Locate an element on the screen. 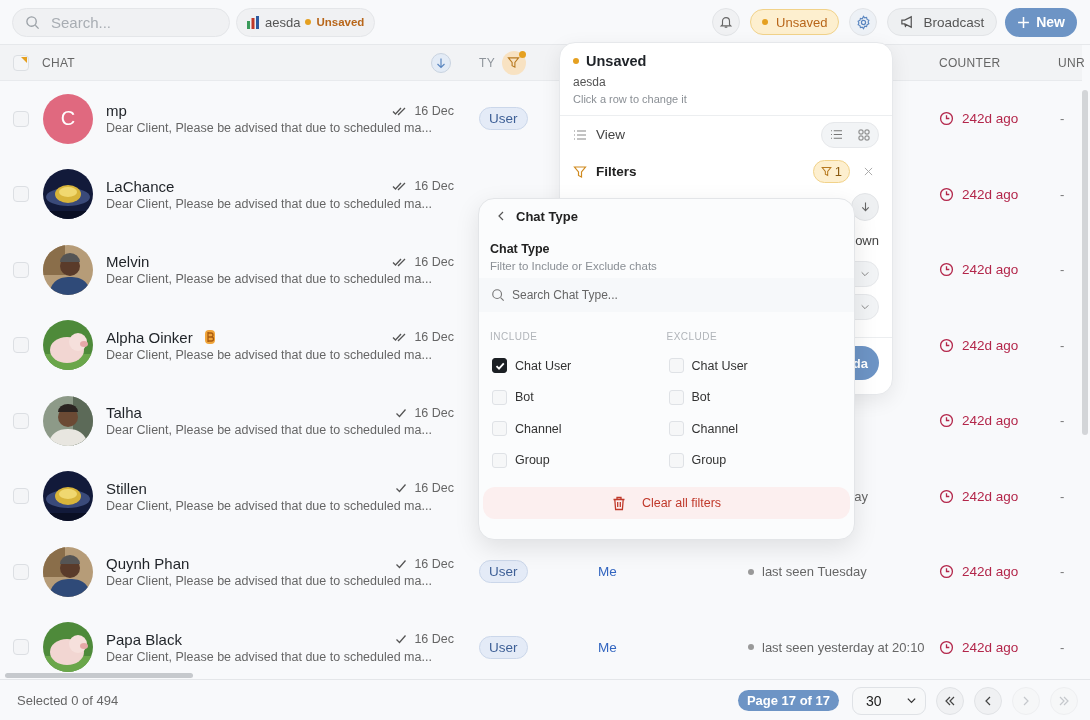 The width and height of the screenshot is (1090, 720). popover-title: Unsaved is located at coordinates (616, 61).